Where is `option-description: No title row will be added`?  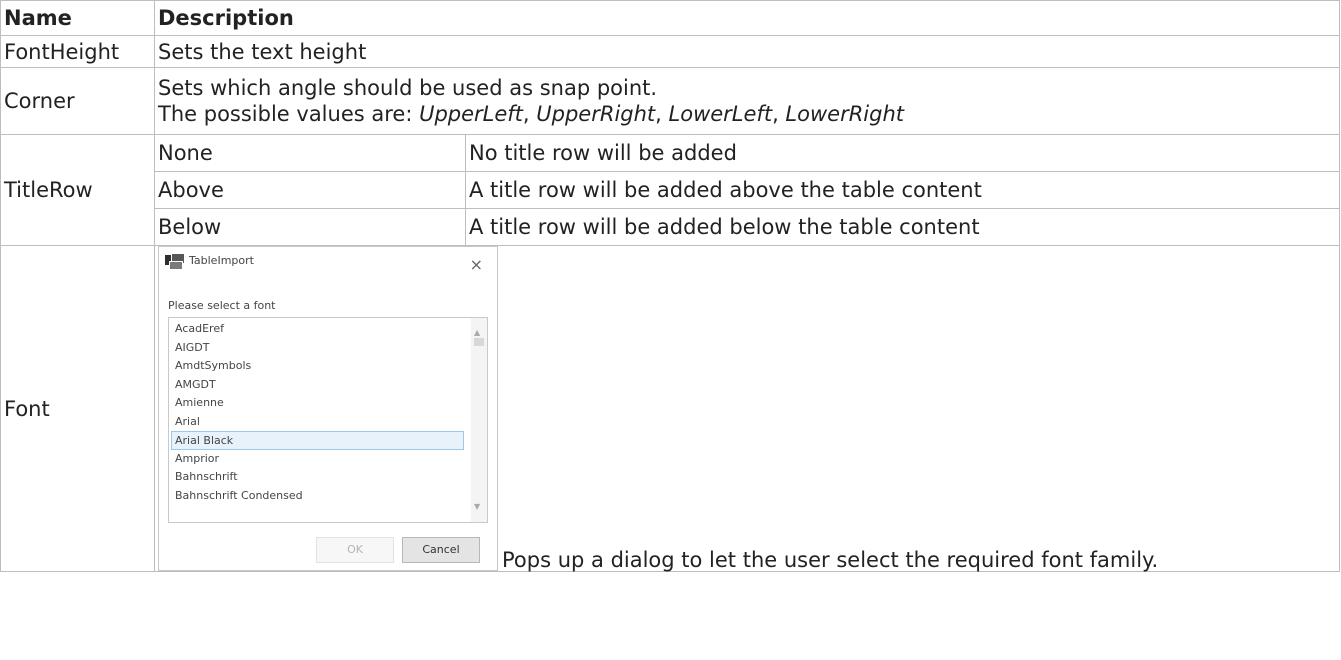
option-description: No title row will be added is located at coordinates (902, 153).